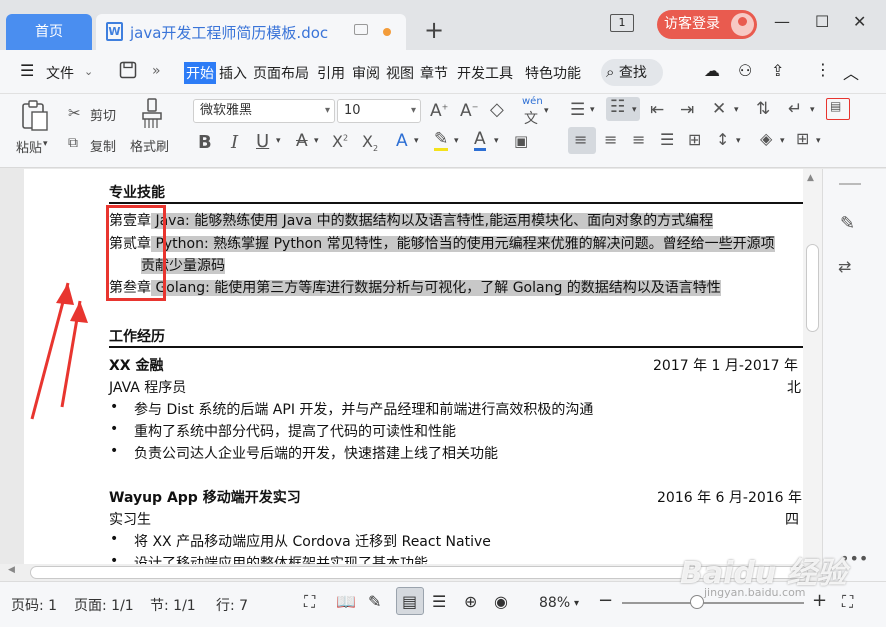 The height and width of the screenshot is (627, 886). I want to click on zoom-in-icon: +, so click(819, 600).